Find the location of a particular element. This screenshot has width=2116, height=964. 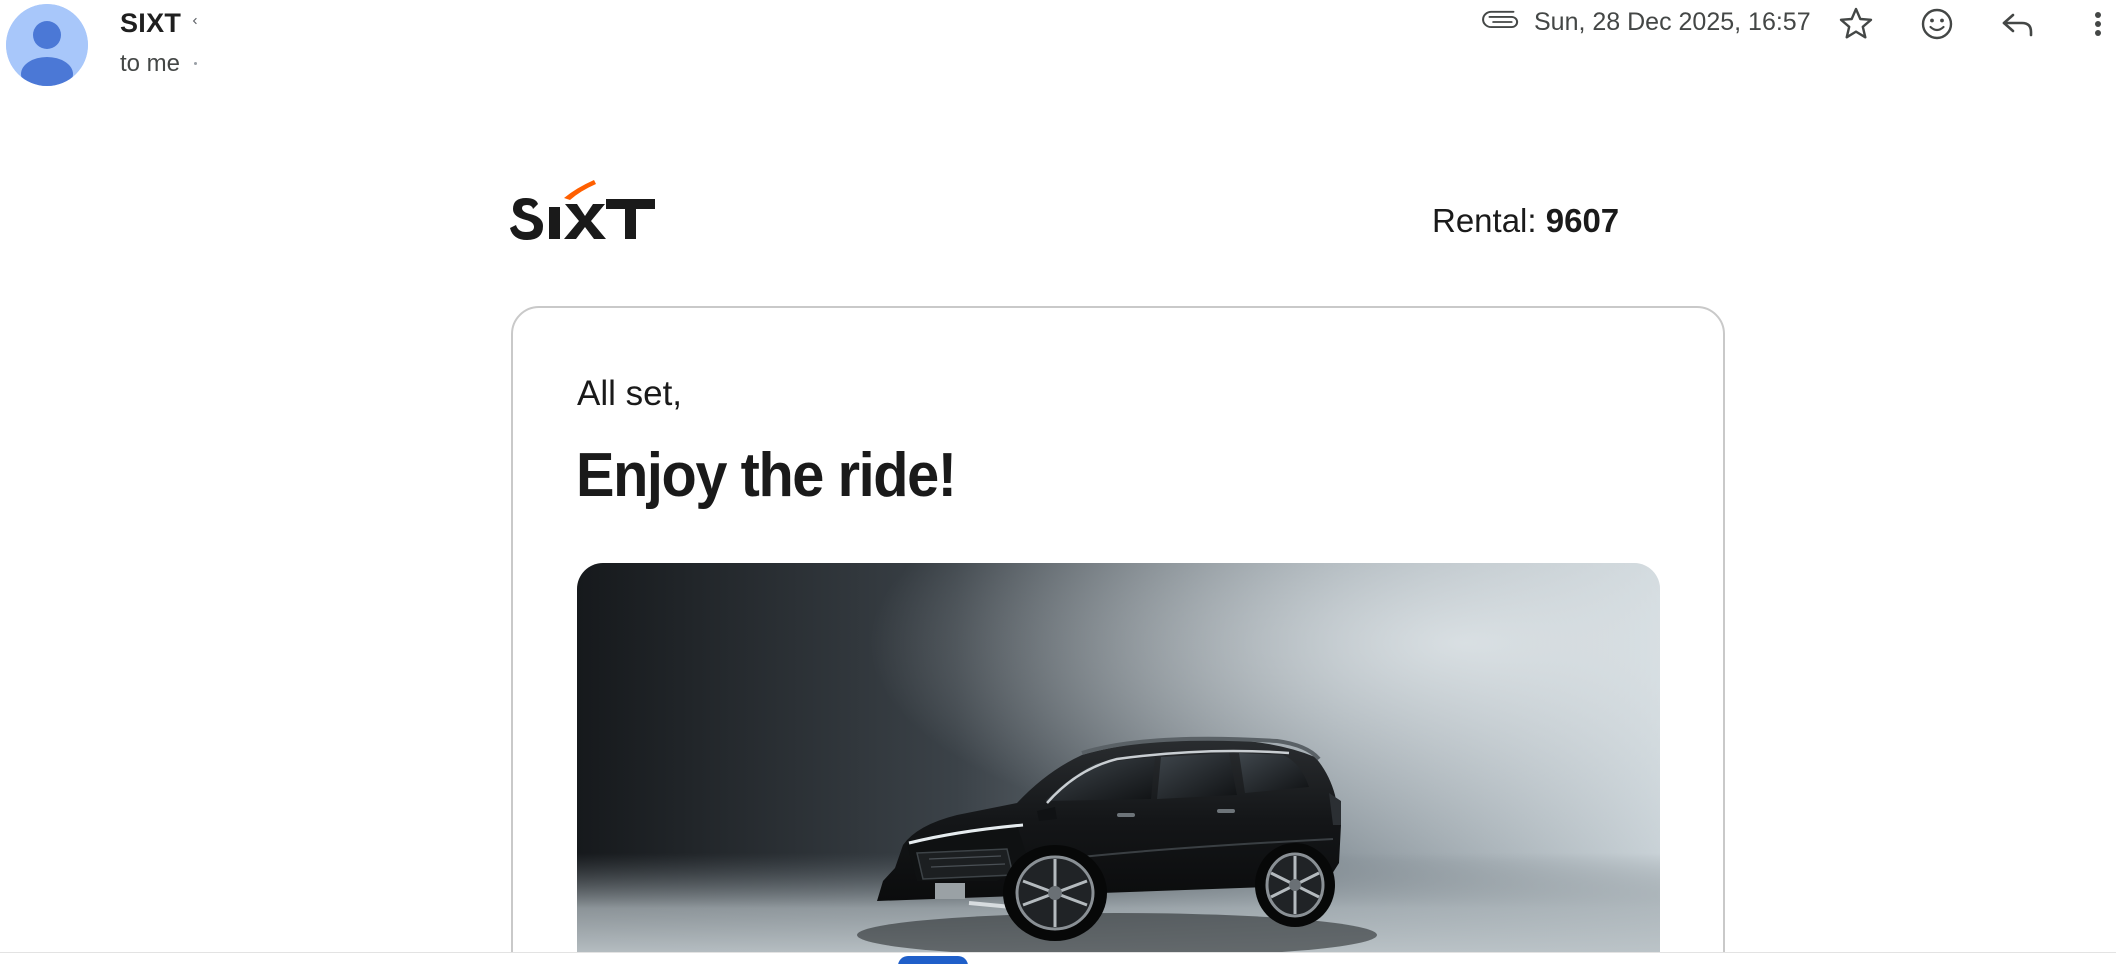

email-date: Sun, 28 Dec 2025, 16:57 is located at coordinates (1672, 22).